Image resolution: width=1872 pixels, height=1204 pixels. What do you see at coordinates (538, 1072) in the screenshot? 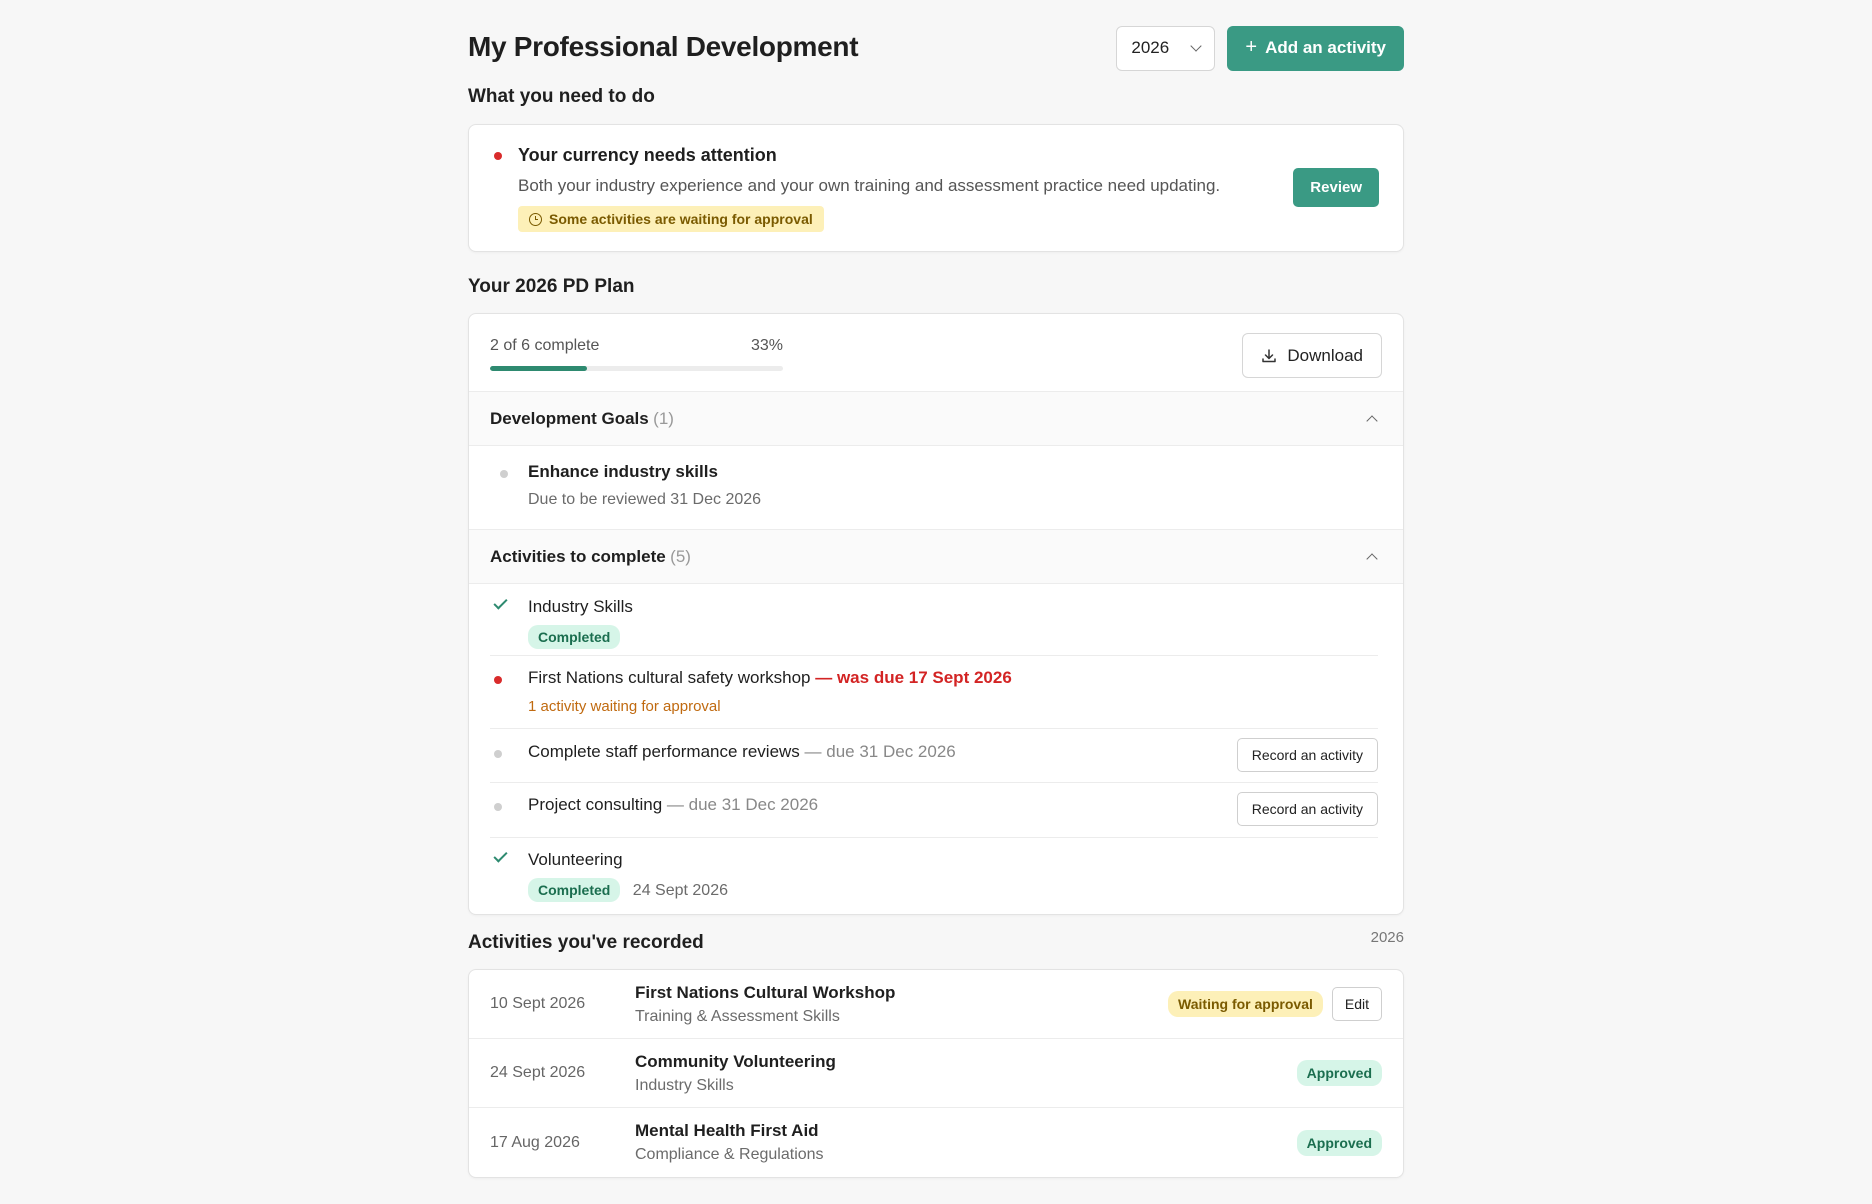
I see `recorded-date: 24 Sept 2026` at bounding box center [538, 1072].